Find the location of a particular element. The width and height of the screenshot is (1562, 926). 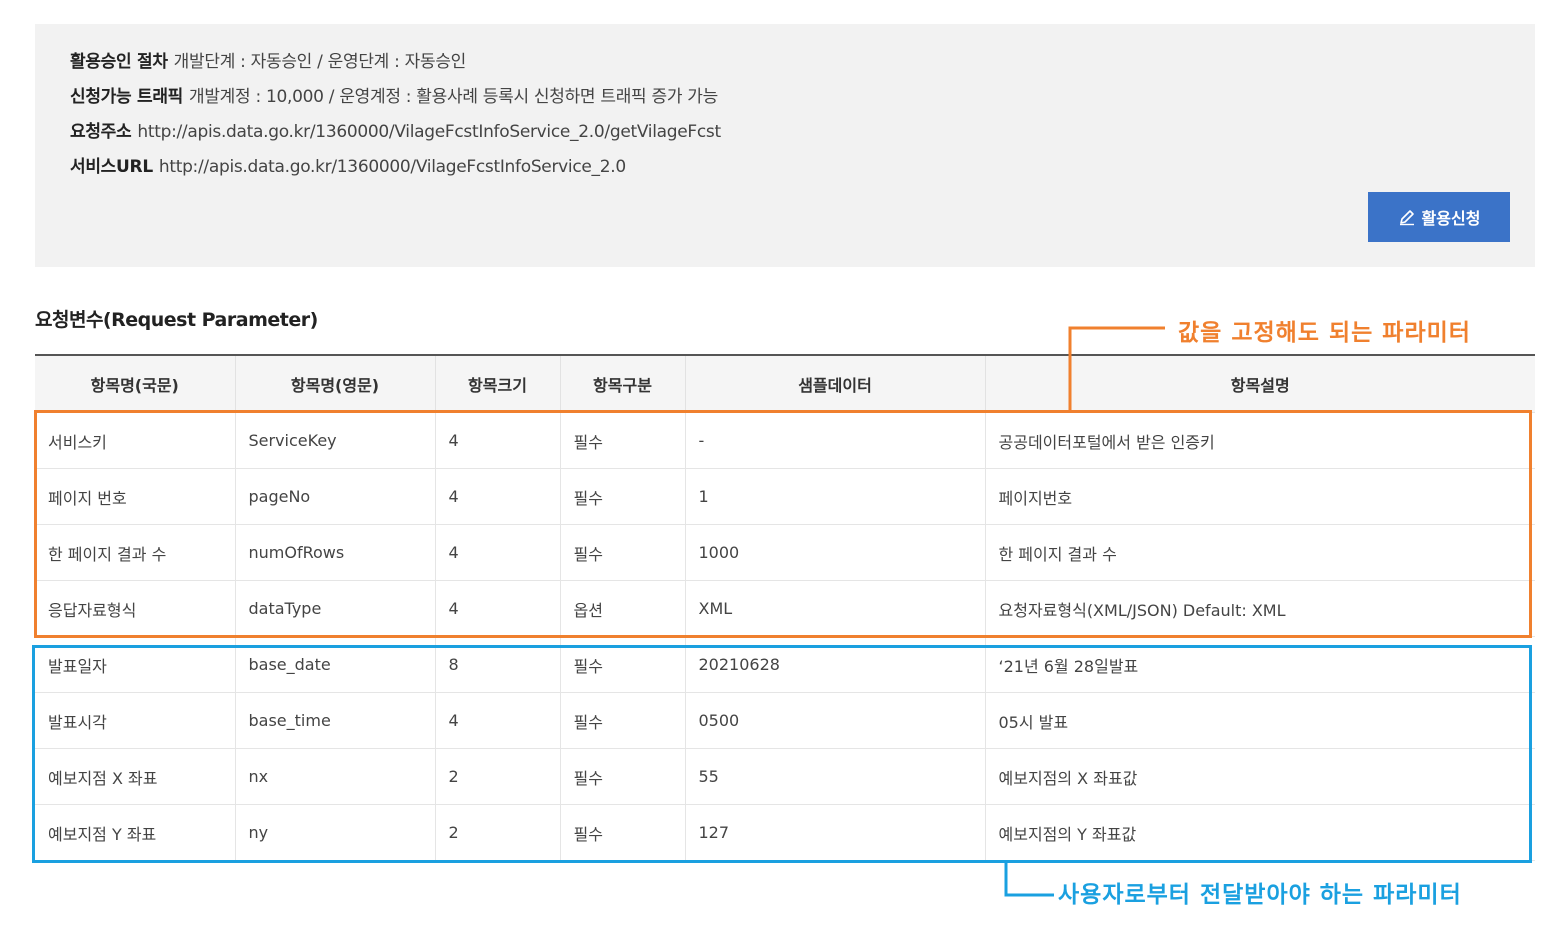

approval-procedure-line: 활용승인 절차 개발단계 : 자동승인 / 운영단계 : 자동승인 is located at coordinates (268, 62).